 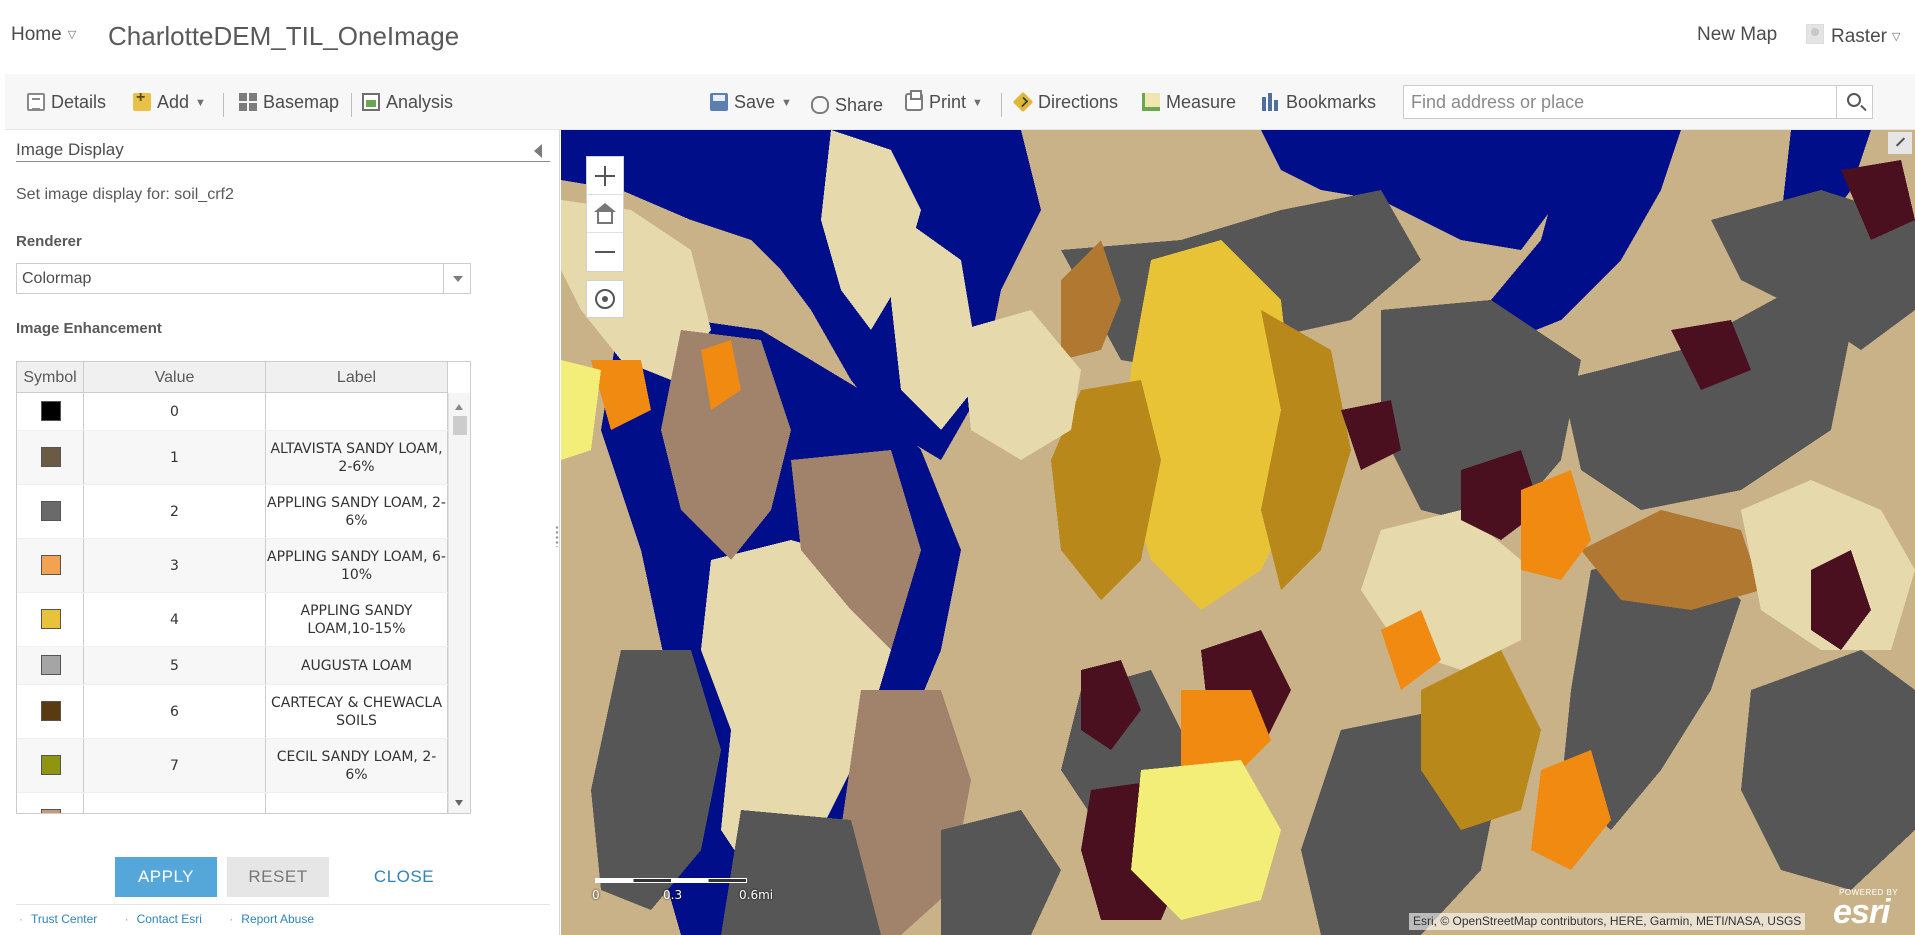 What do you see at coordinates (175, 619) in the screenshot?
I see `value-cell: 4` at bounding box center [175, 619].